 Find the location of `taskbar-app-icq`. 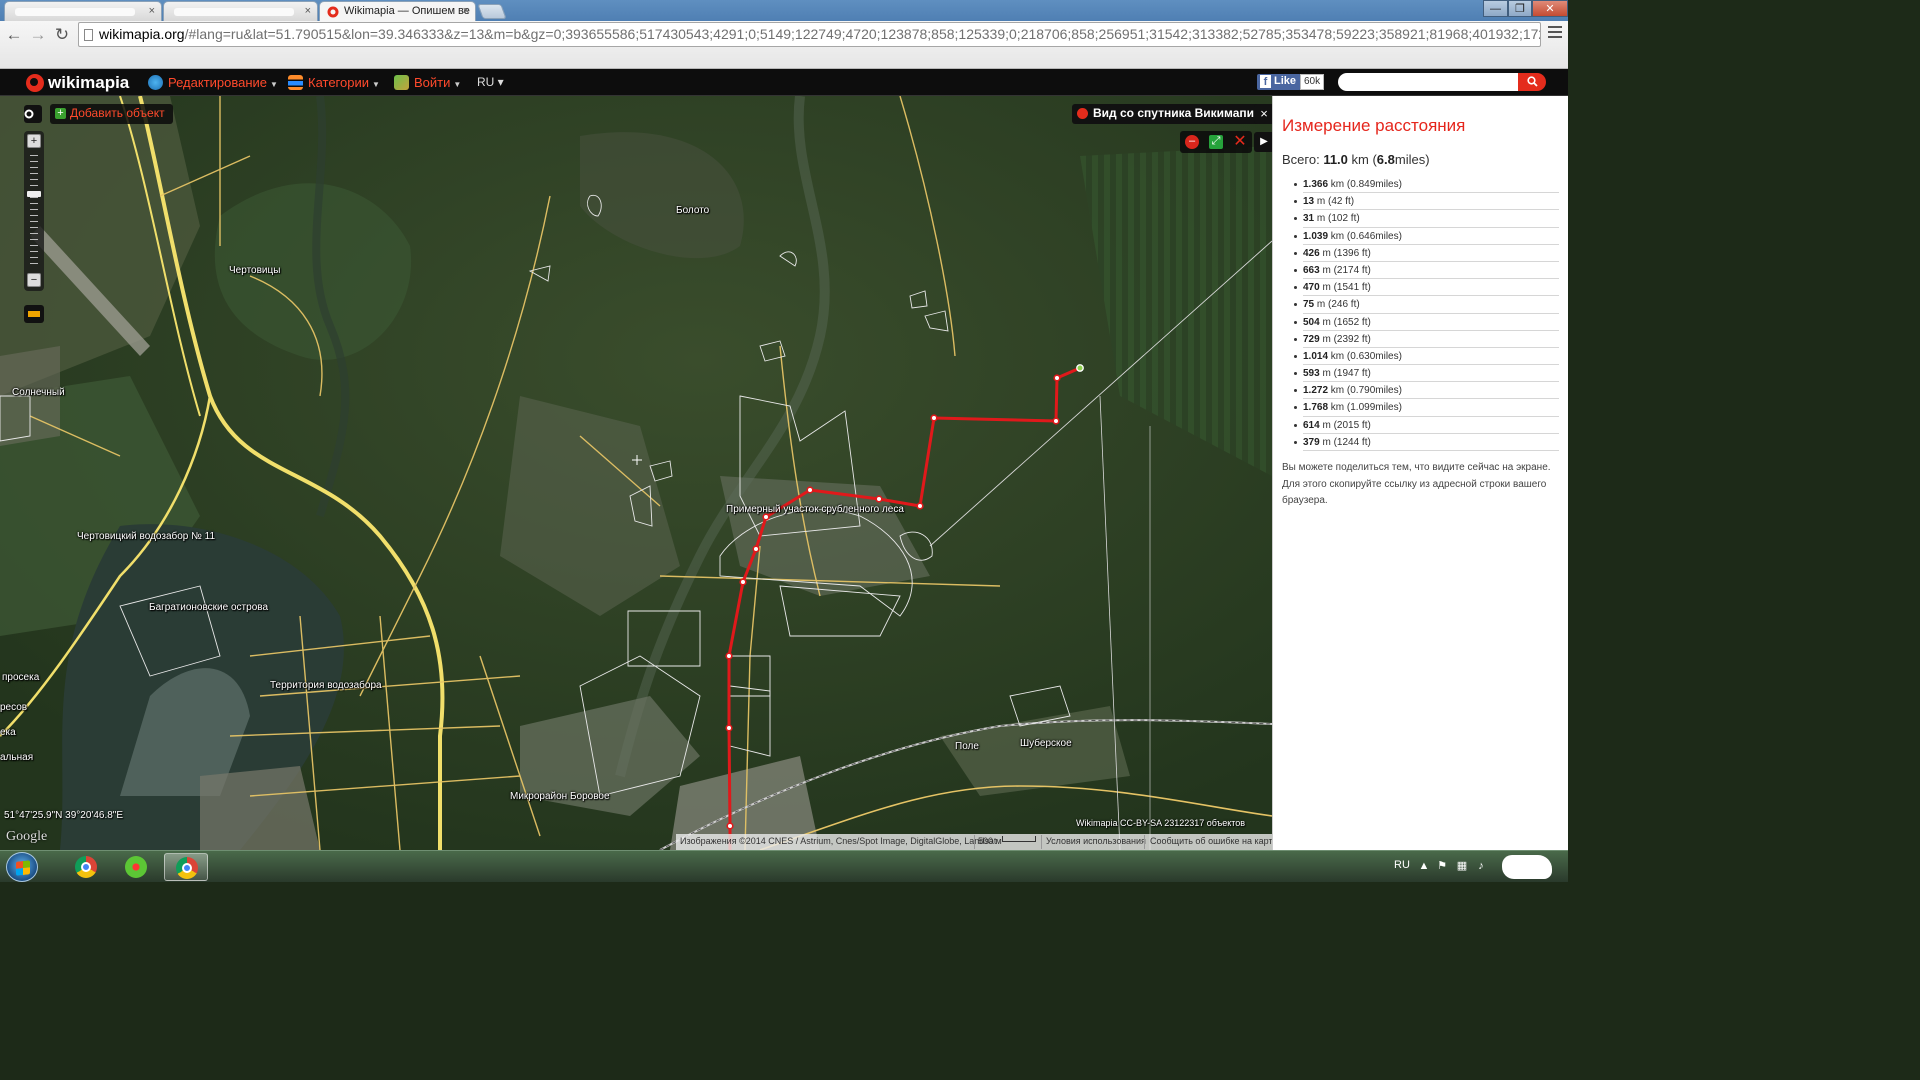

taskbar-app-icq is located at coordinates (136, 867).